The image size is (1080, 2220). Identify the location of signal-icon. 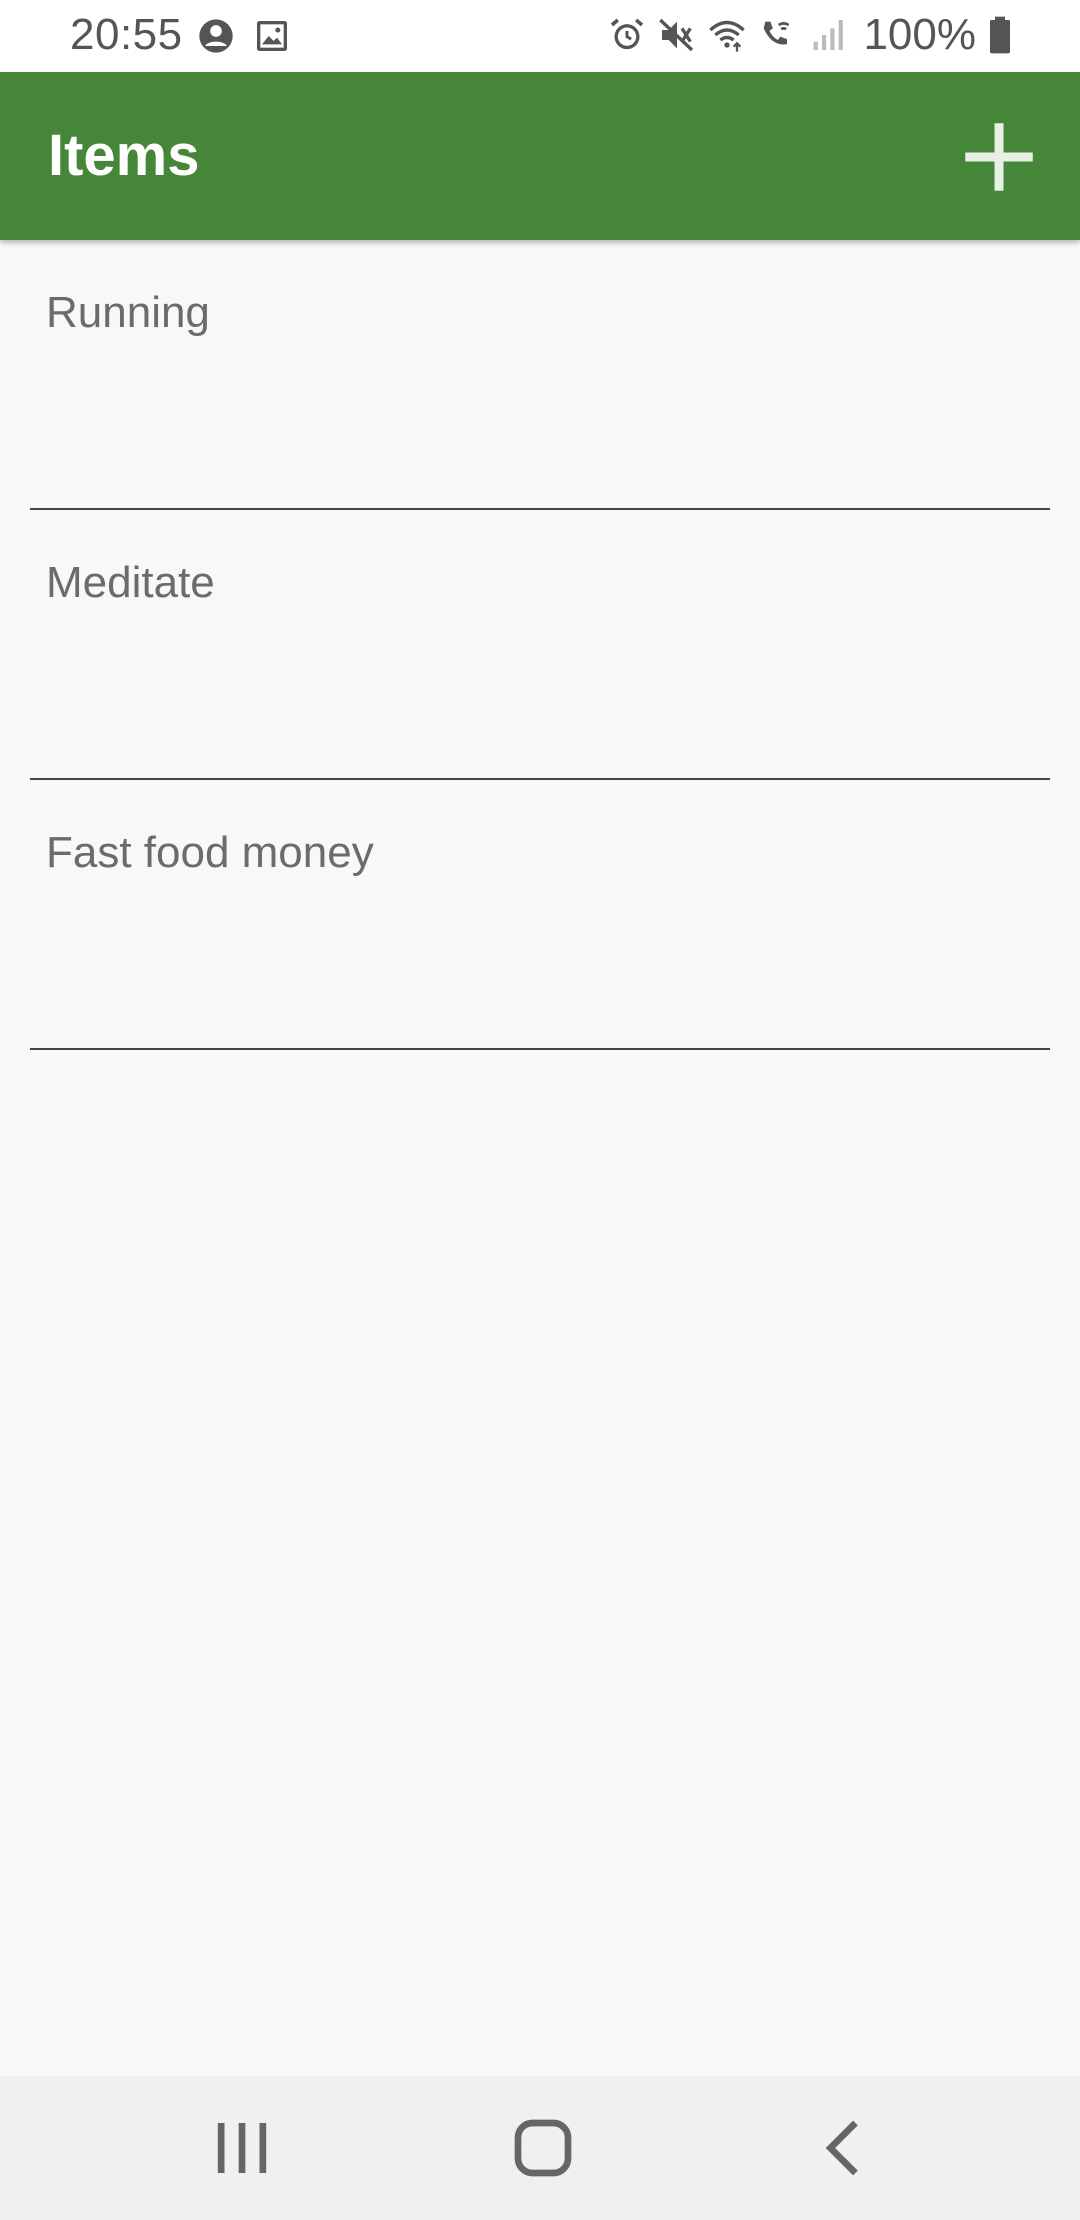
(827, 35).